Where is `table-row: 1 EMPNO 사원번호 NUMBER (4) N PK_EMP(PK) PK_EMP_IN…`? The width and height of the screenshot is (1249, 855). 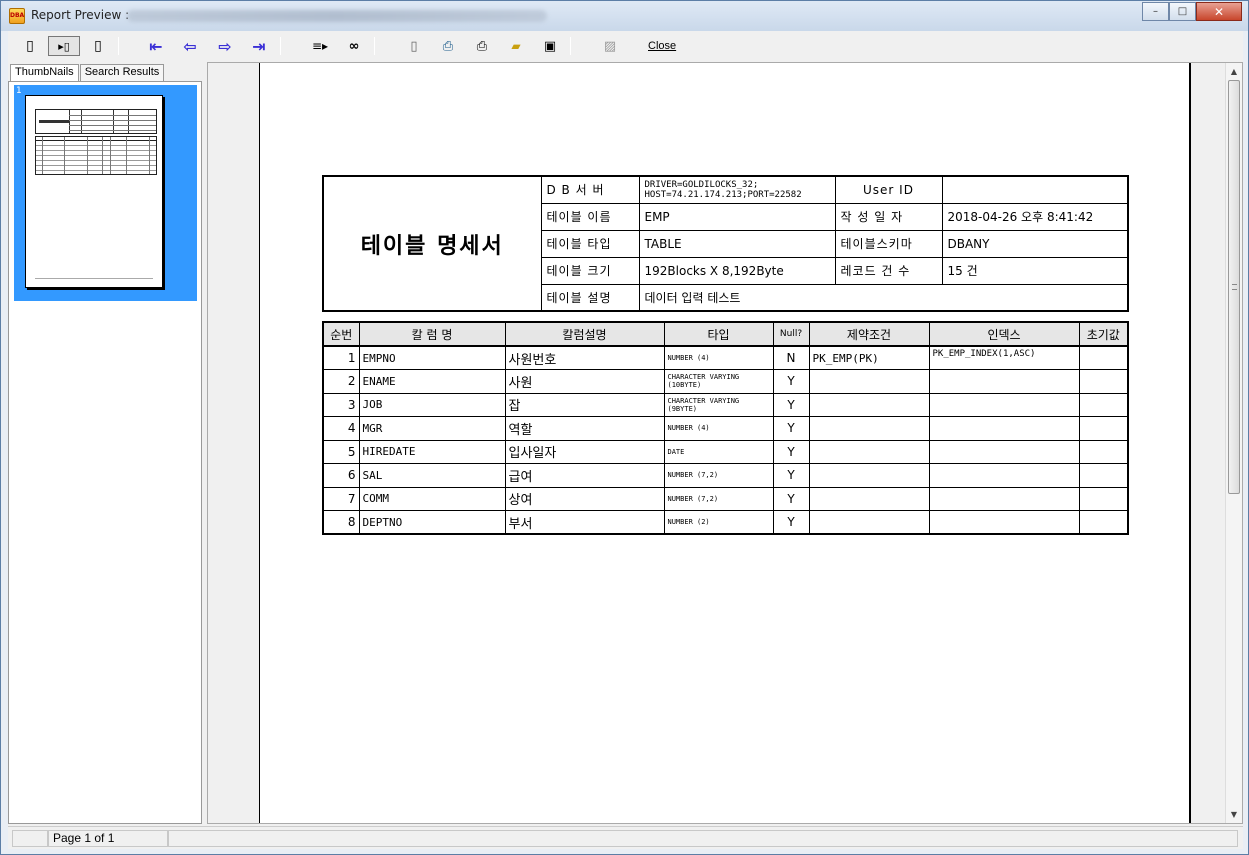 table-row: 1 EMPNO 사원번호 NUMBER (4) N PK_EMP(PK) PK_EMP_IN… is located at coordinates (725, 357).